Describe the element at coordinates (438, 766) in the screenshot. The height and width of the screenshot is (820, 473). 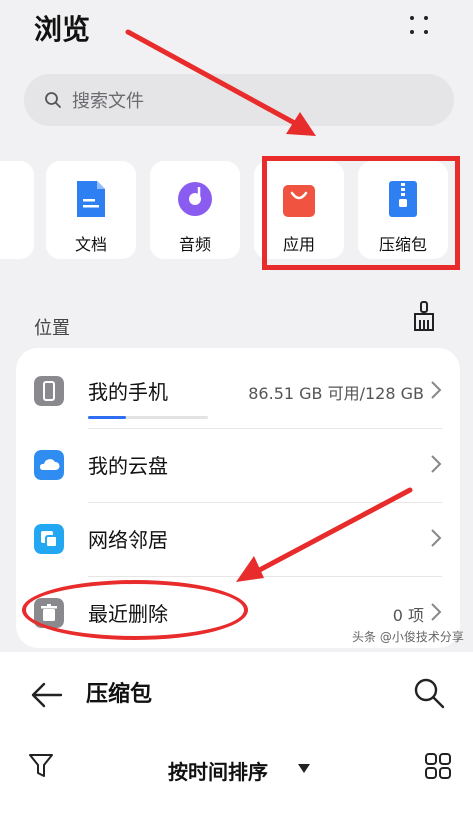
I see `grid-view-icon` at that location.